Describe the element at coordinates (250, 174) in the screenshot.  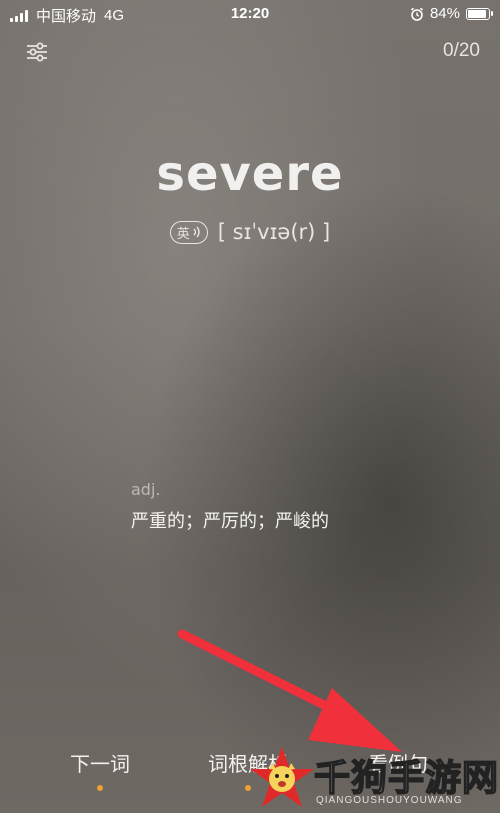
I see `word-title: severe` at that location.